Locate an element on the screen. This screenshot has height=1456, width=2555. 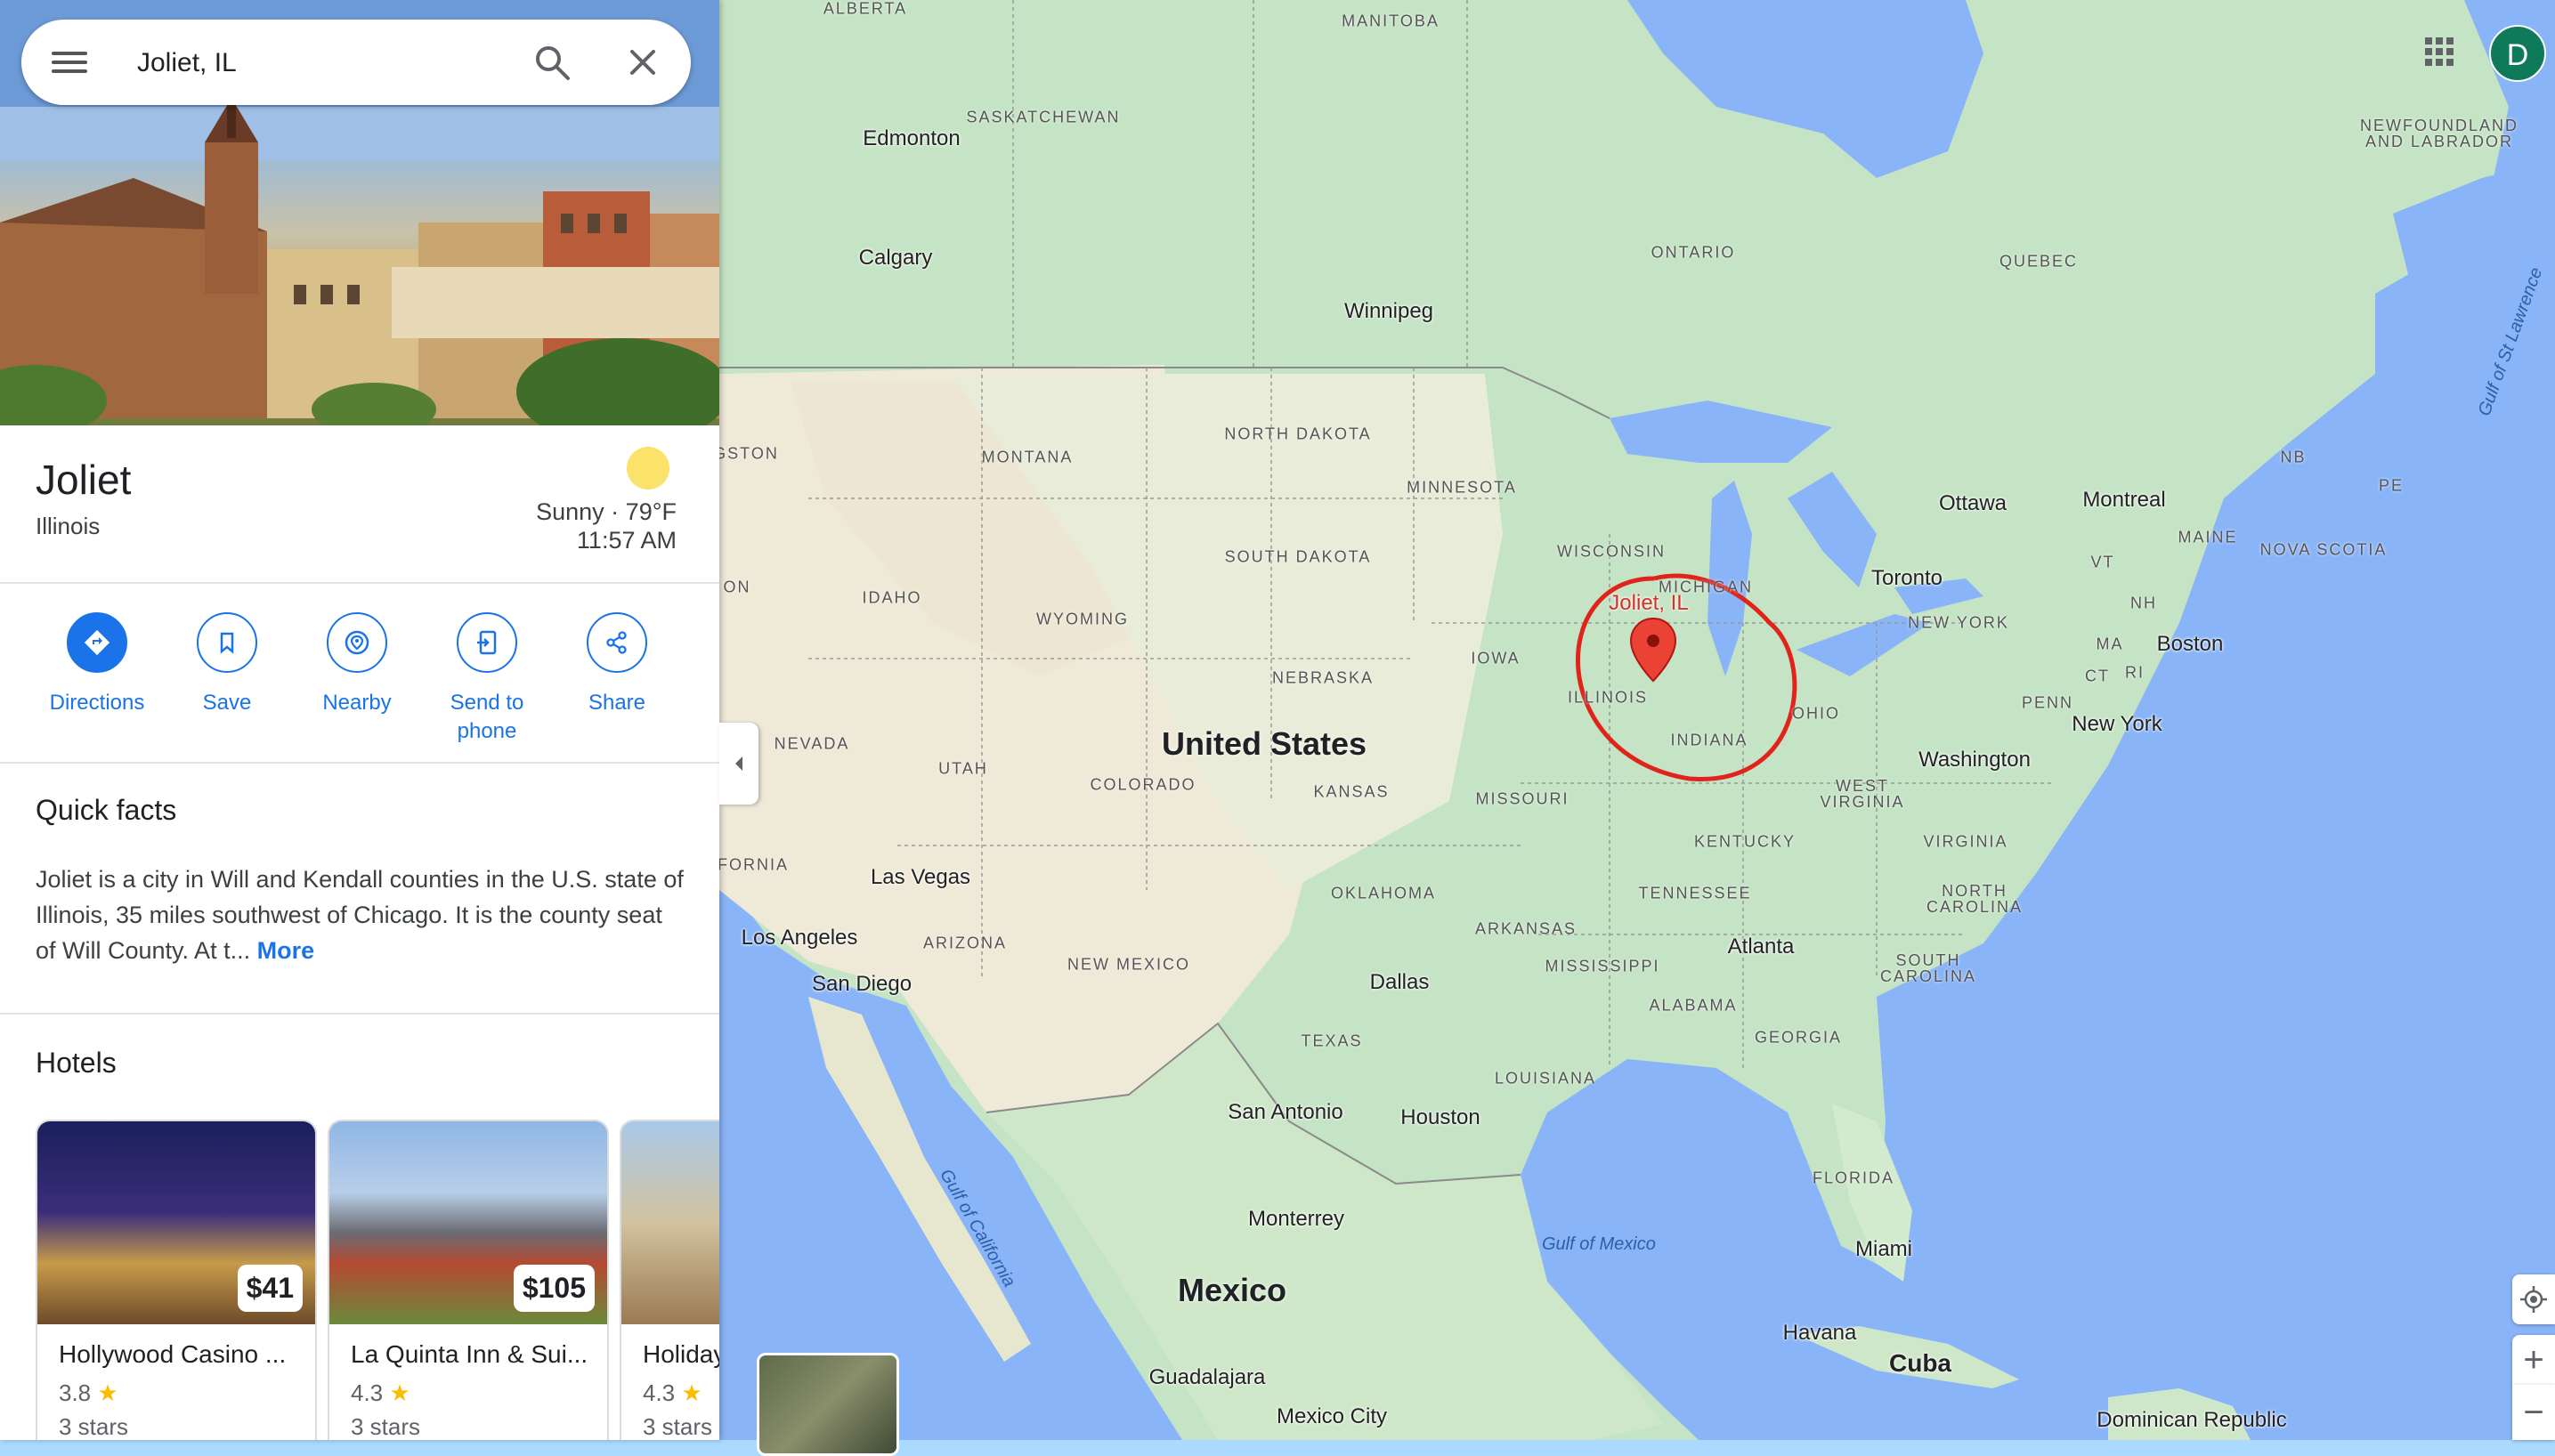
nearby-button: Nearby is located at coordinates (357, 664).